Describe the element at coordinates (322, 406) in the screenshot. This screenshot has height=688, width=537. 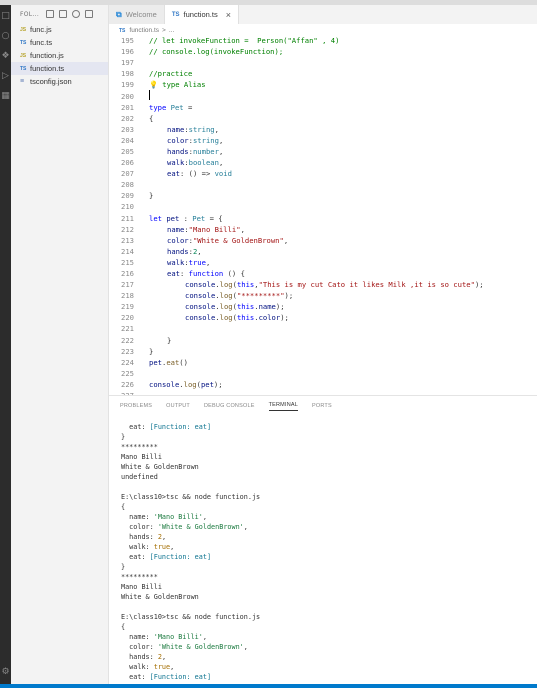
I see `panel-tab-ports: PORTS` at that location.